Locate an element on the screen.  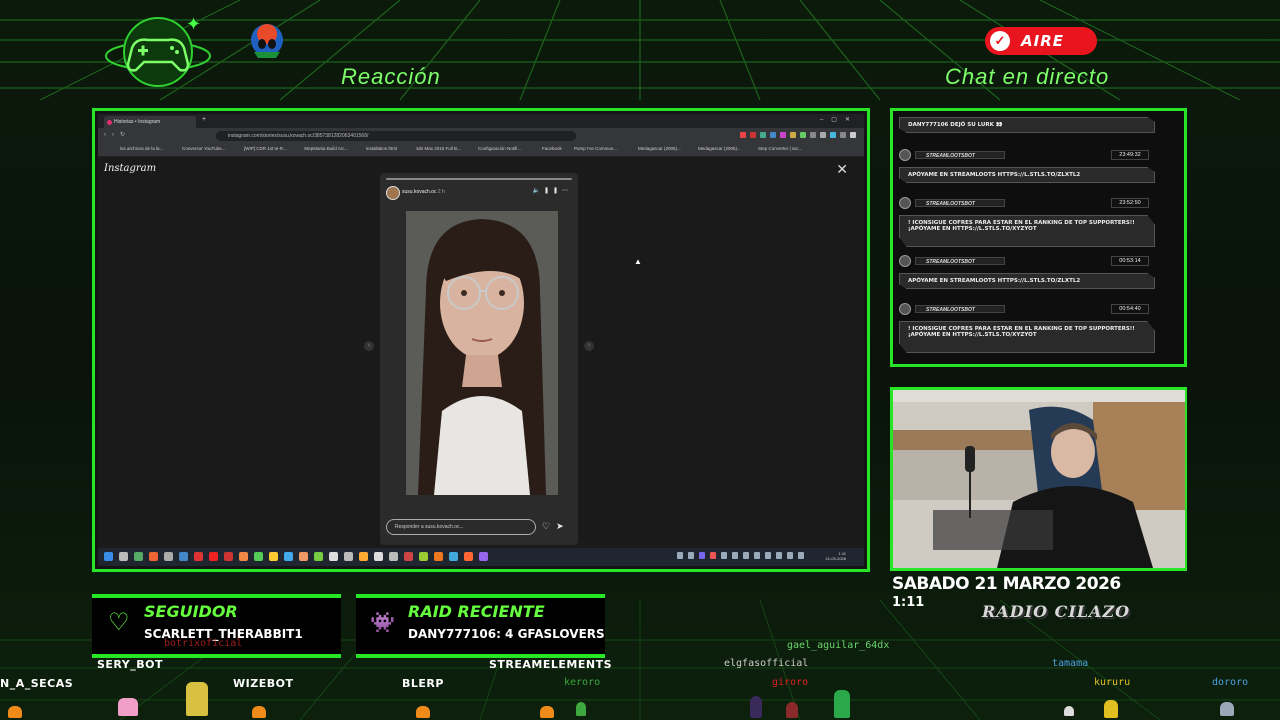
follower-title: SEGUIDOR is located at coordinates (191, 611).